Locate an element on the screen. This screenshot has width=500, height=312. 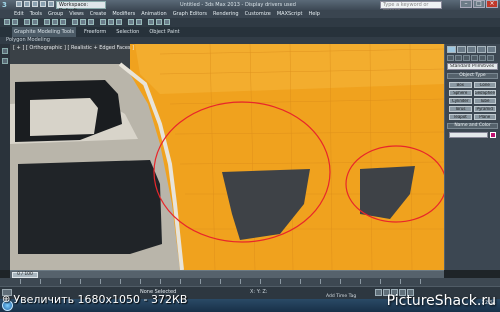
menu-maxscript: MAXScript is located at coordinates (290, 14).